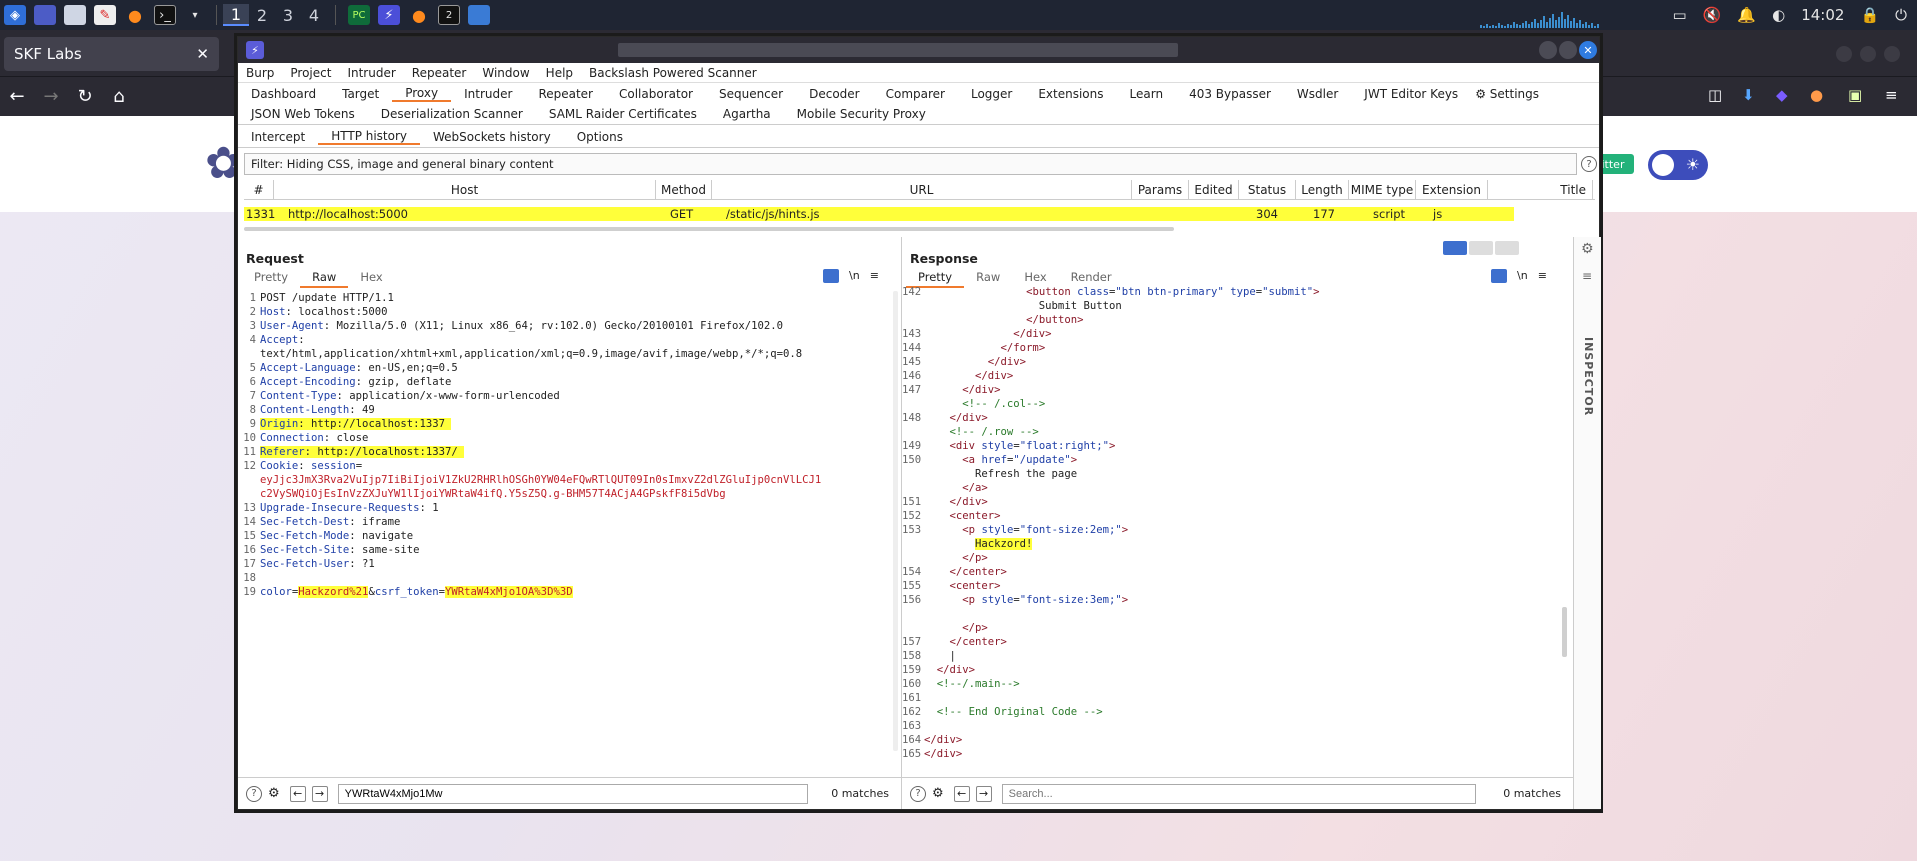 The image size is (1917, 861). I want to click on tab-intercept: Intercept, so click(278, 137).